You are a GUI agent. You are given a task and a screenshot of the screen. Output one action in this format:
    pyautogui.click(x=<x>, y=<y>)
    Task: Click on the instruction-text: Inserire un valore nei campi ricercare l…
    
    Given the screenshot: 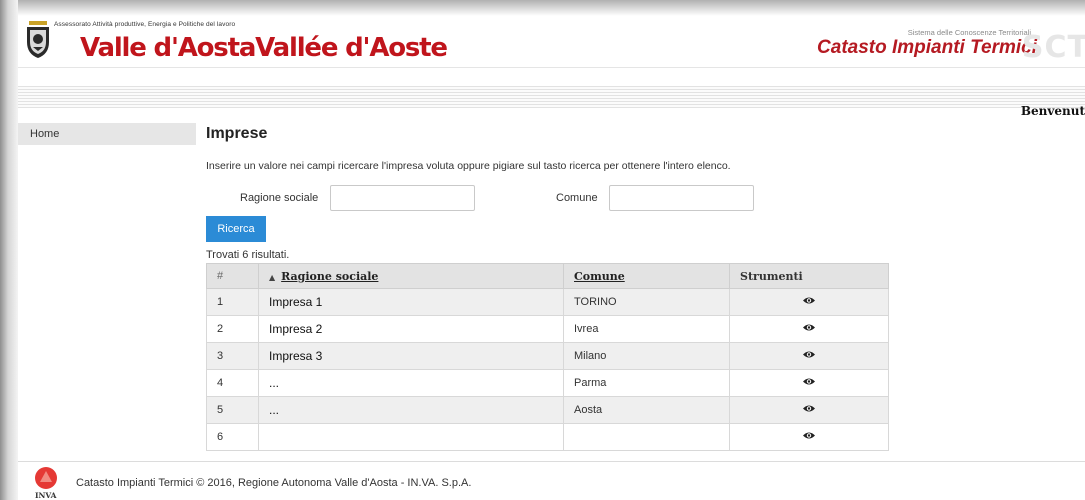 What is the action you would take?
    pyautogui.click(x=468, y=166)
    